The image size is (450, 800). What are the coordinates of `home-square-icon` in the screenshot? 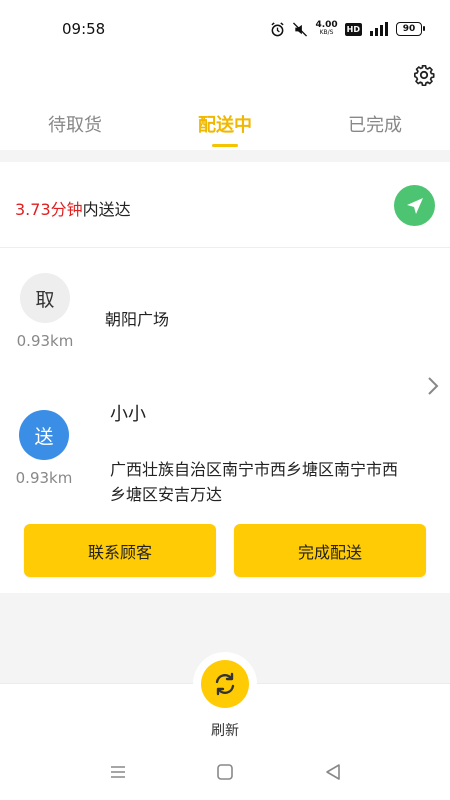 It's located at (225, 772).